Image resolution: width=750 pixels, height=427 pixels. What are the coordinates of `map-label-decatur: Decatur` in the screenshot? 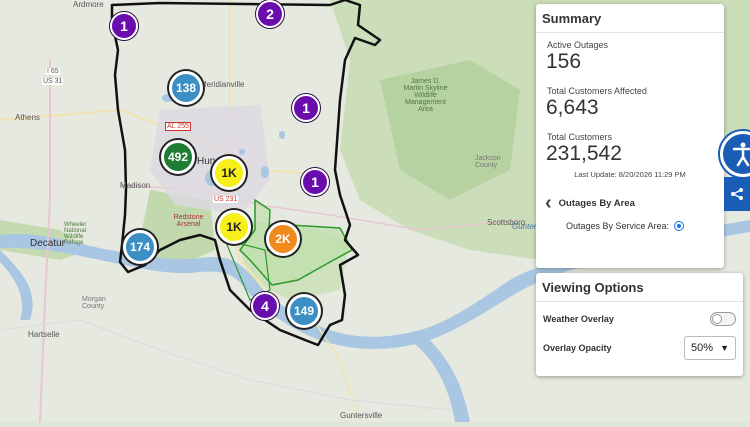 It's located at (48, 243).